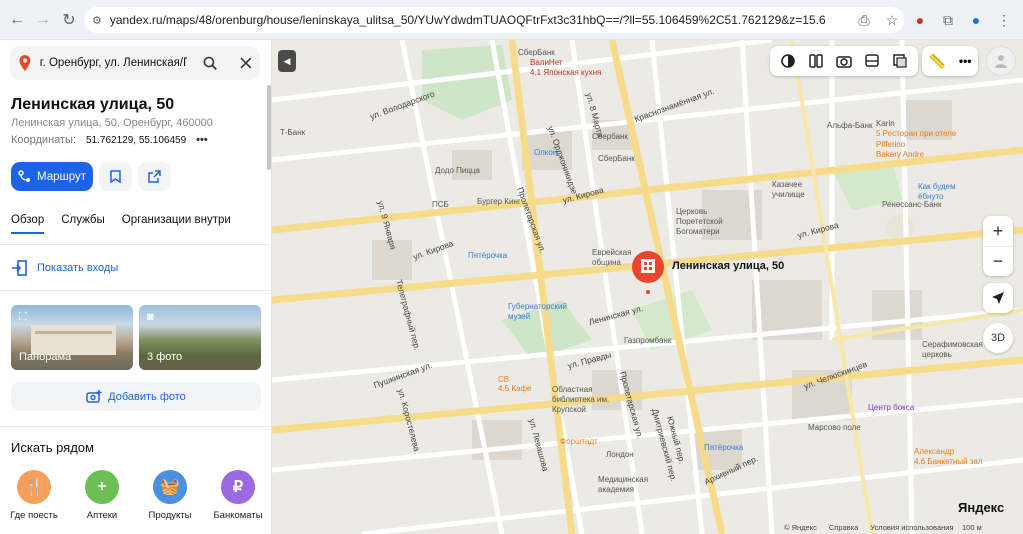  I want to click on place-address: Ленинская улица, 50, Оренбург, 460000, so click(112, 123).